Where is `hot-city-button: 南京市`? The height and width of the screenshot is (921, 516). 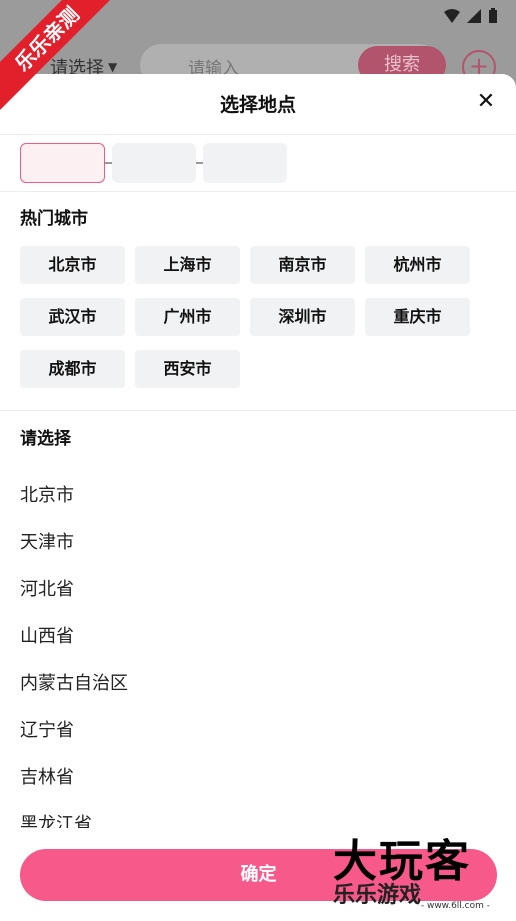
hot-city-button: 南京市 is located at coordinates (302, 265).